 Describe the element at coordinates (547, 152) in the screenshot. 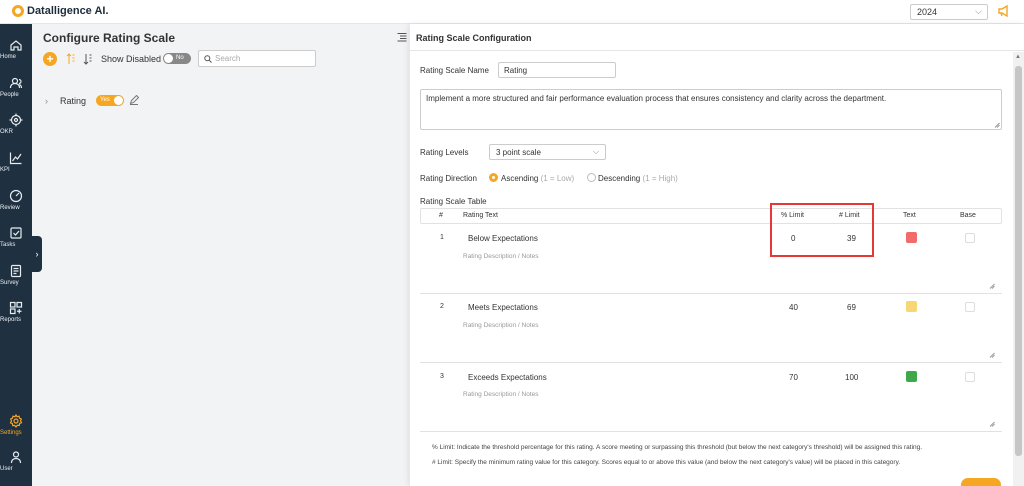

I see `rating-levels-select: 3 point scale ⌵` at that location.